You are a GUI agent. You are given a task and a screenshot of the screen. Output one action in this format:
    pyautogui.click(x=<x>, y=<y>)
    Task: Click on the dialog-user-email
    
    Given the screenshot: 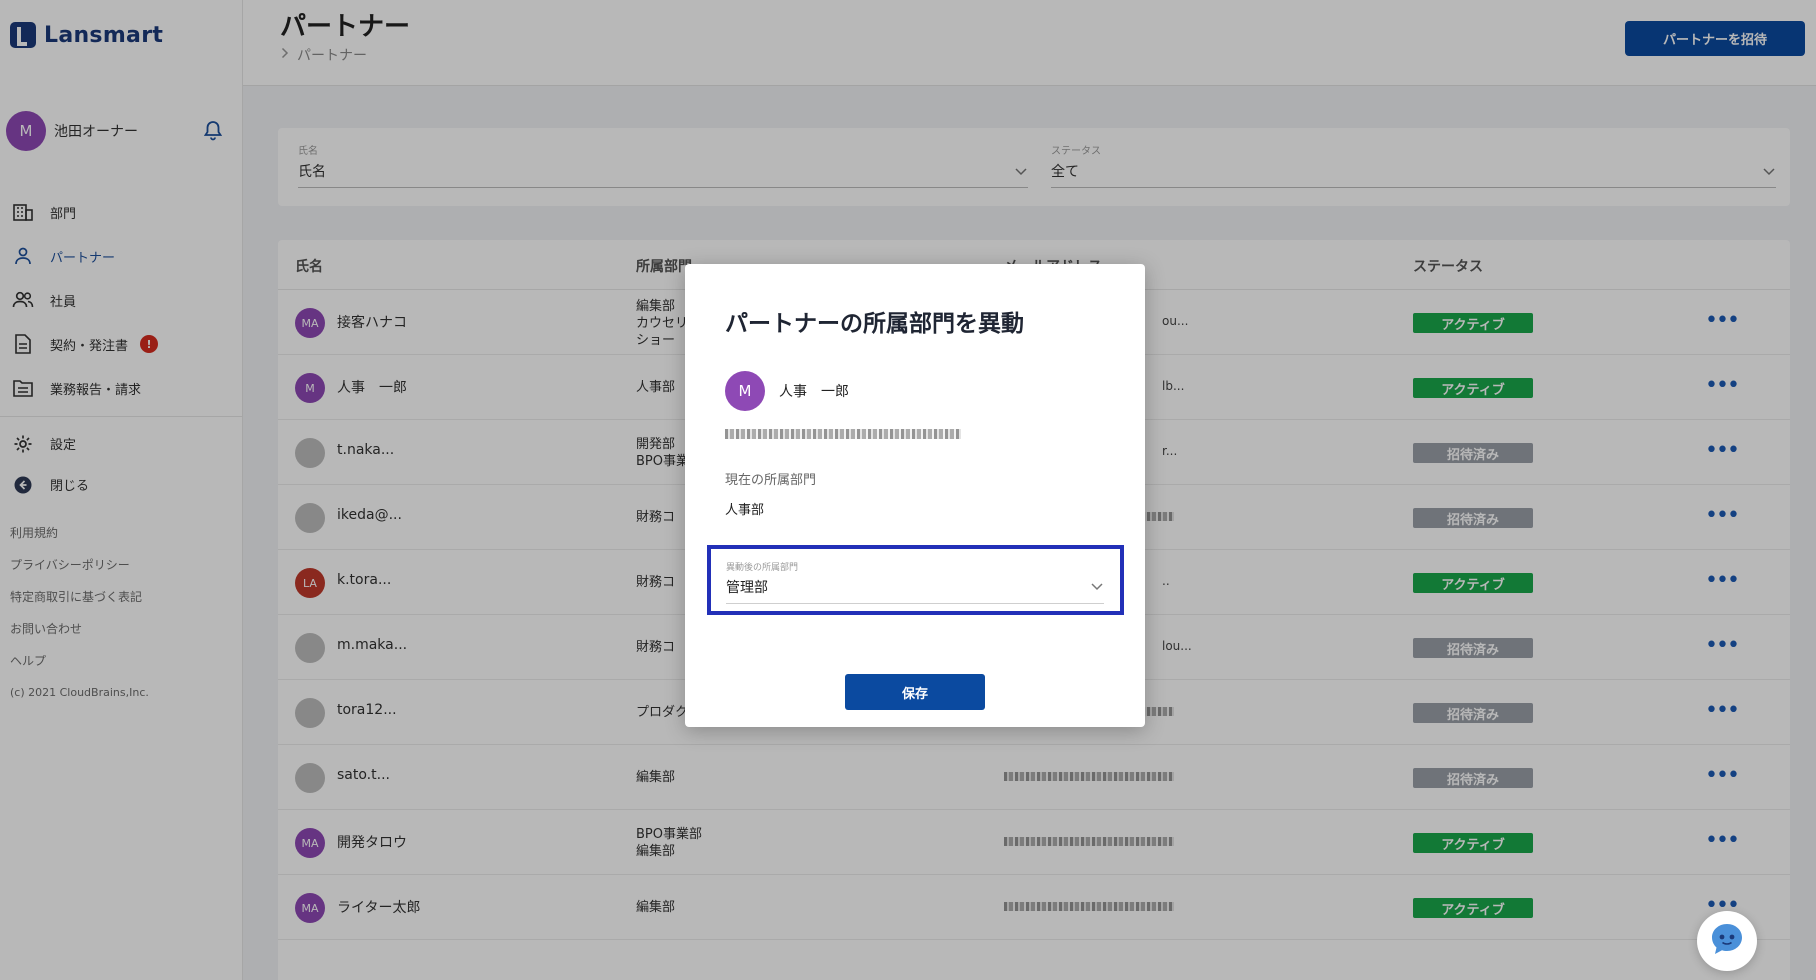 What is the action you would take?
    pyautogui.click(x=843, y=432)
    